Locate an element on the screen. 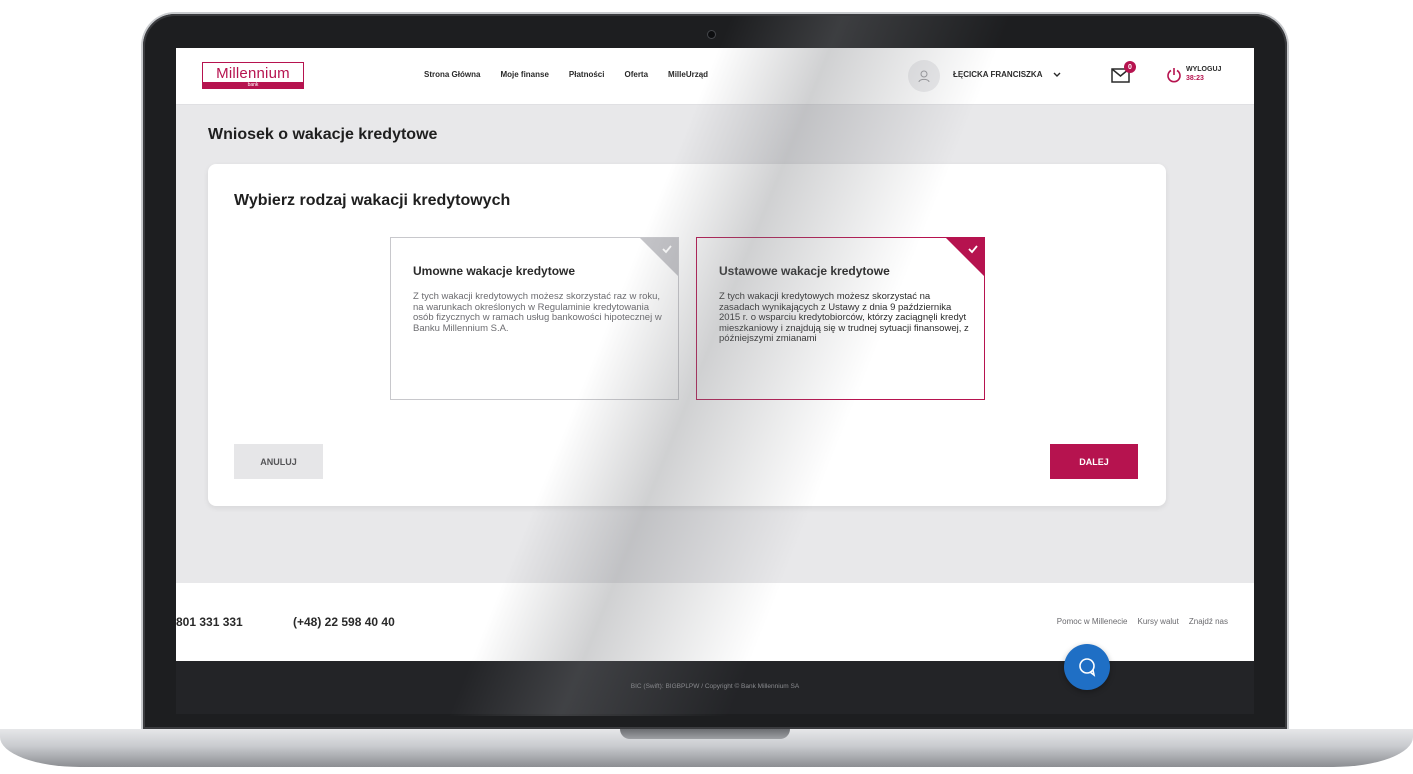 Image resolution: width=1413 pixels, height=774 pixels. logo-sub: bank is located at coordinates (253, 85).